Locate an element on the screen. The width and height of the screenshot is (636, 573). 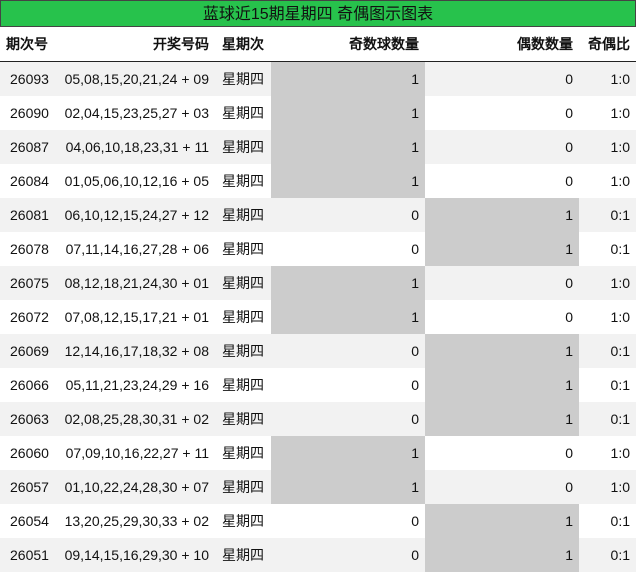
cell-numbers: 07,09,10,16,22,27 + 11 is located at coordinates (136, 453).